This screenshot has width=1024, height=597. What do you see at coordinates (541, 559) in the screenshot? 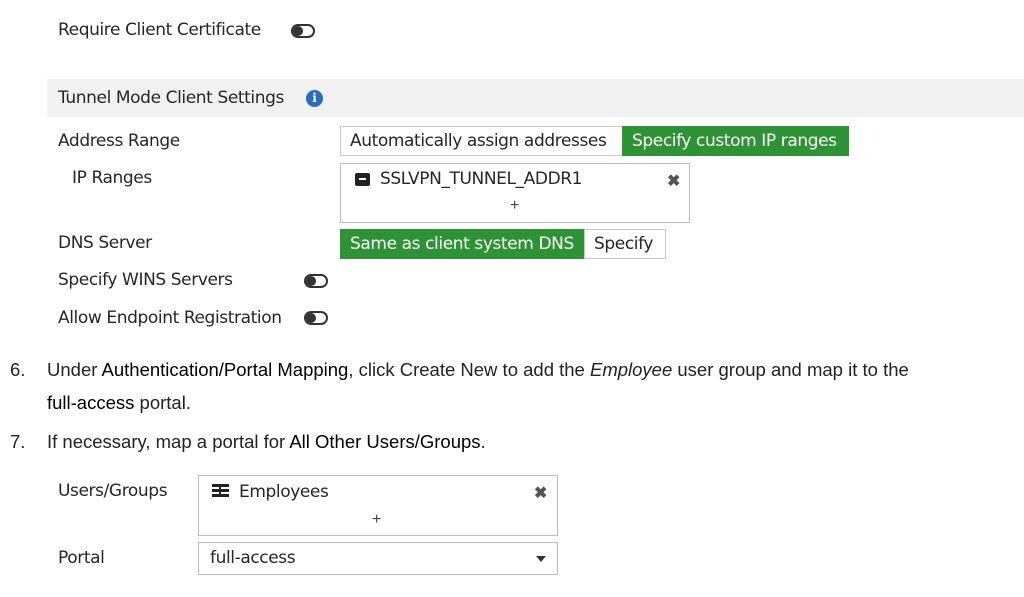
I see `chevron-down-icon` at bounding box center [541, 559].